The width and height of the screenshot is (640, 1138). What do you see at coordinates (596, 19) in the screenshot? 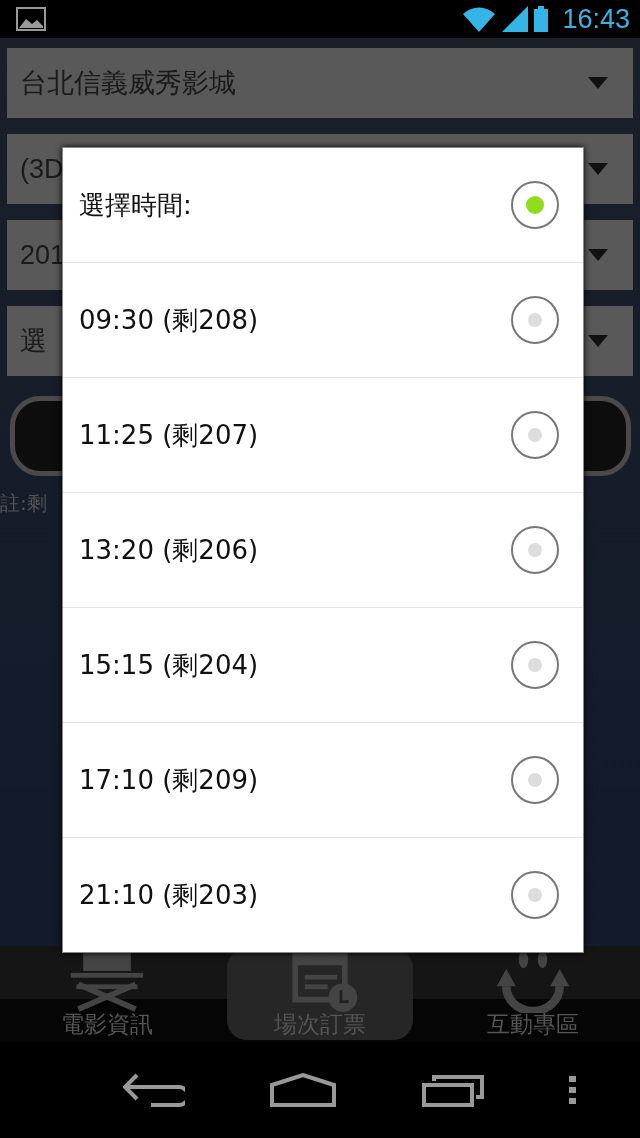
I see `clock: 16:43` at bounding box center [596, 19].